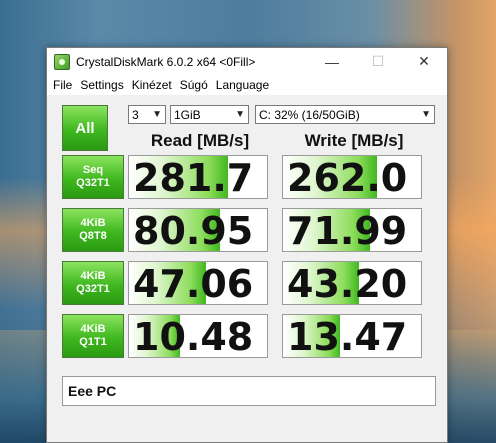 This screenshot has width=496, height=443. I want to click on read-result-4kib-q8t8: 80.95, so click(198, 230).